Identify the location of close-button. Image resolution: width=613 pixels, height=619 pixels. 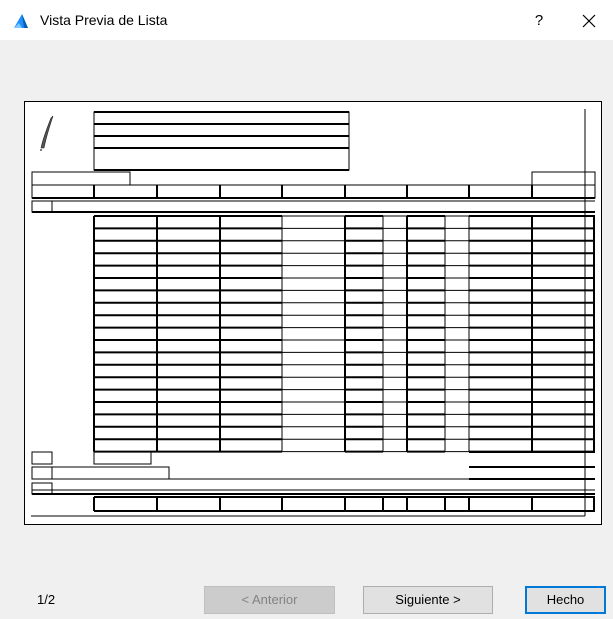
(588, 21).